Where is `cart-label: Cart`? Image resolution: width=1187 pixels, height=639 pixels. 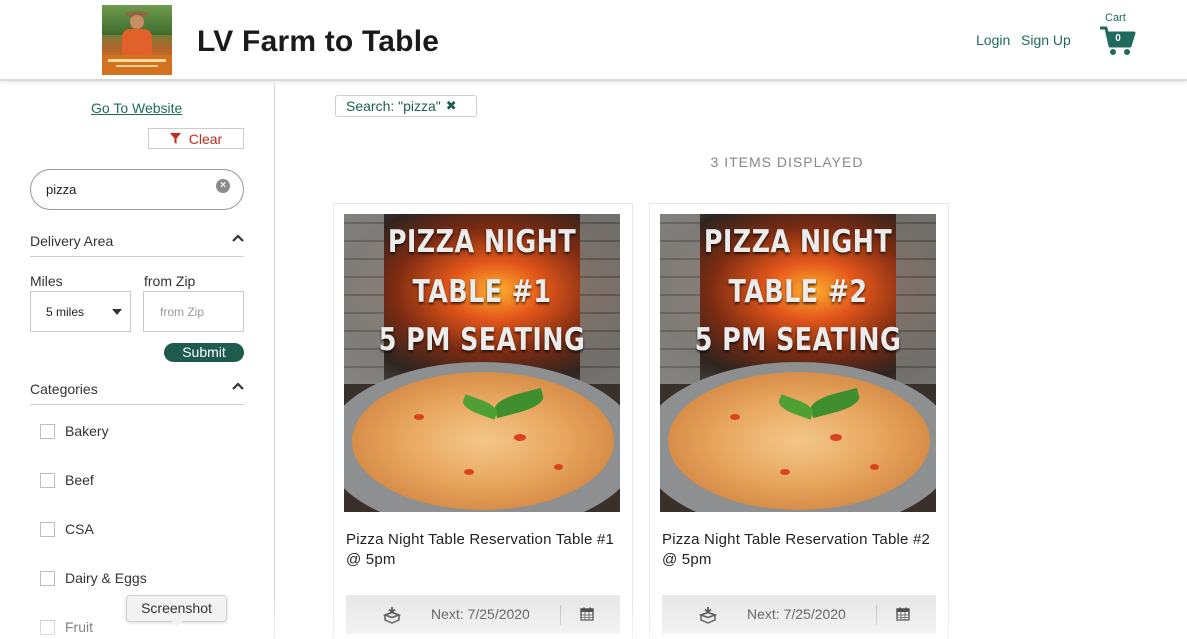 cart-label: Cart is located at coordinates (1115, 18).